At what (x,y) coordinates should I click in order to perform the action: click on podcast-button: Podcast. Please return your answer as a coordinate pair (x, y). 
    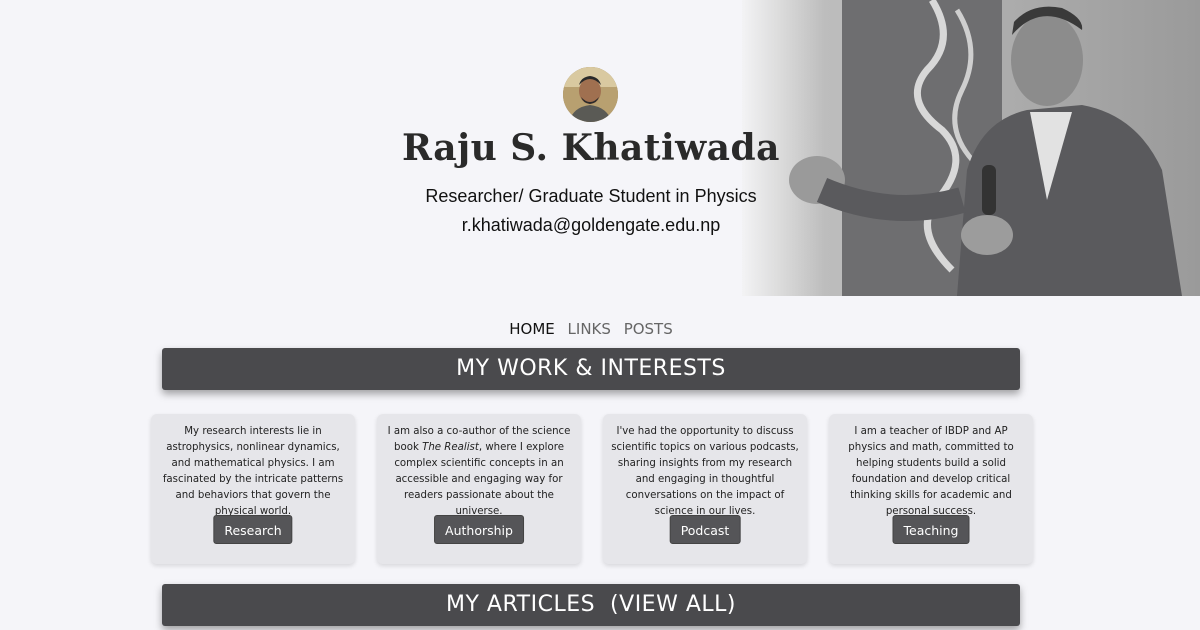
    Looking at the image, I should click on (705, 529).